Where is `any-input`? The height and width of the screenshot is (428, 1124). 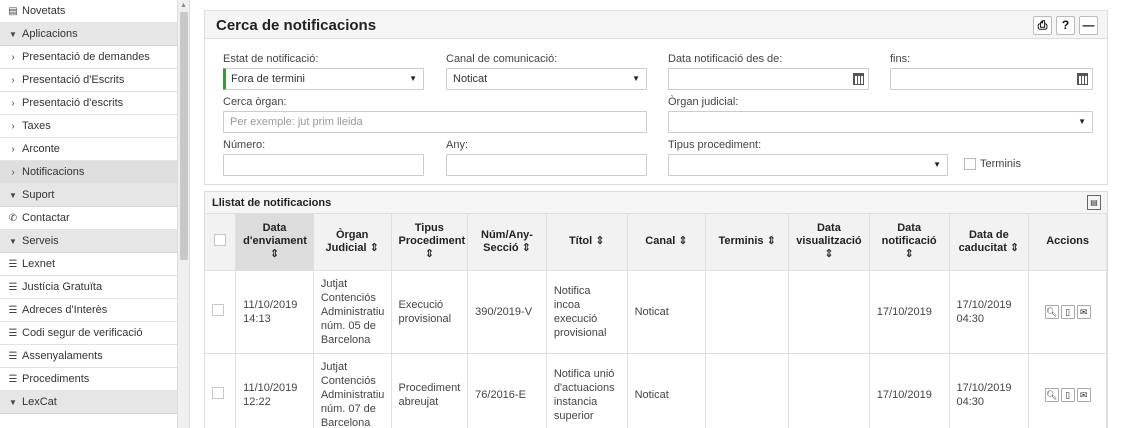 any-input is located at coordinates (546, 165).